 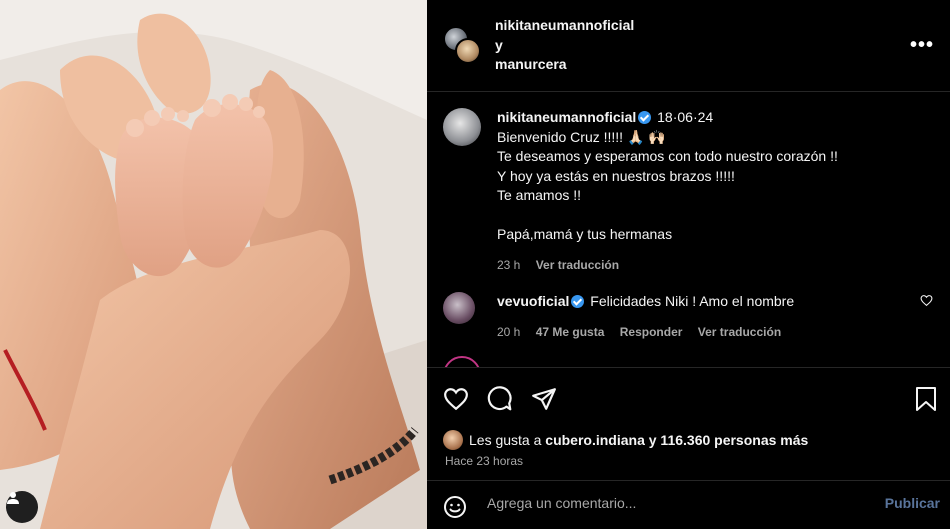 I want to click on user-icon, so click(x=13, y=498).